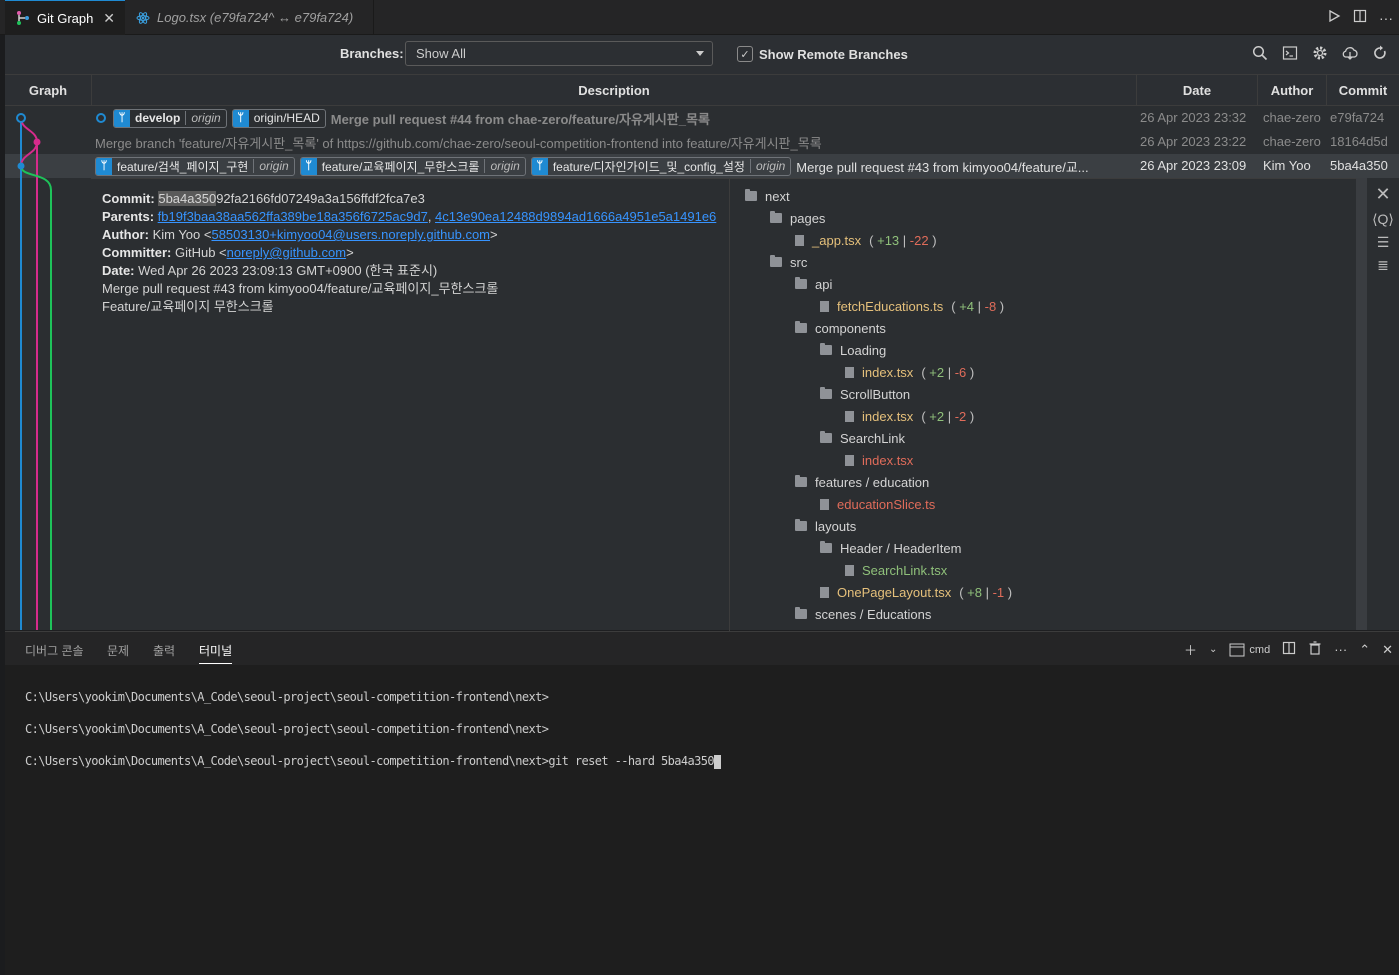  Describe the element at coordinates (937, 372) in the screenshot. I see `additions-count: +2` at that location.